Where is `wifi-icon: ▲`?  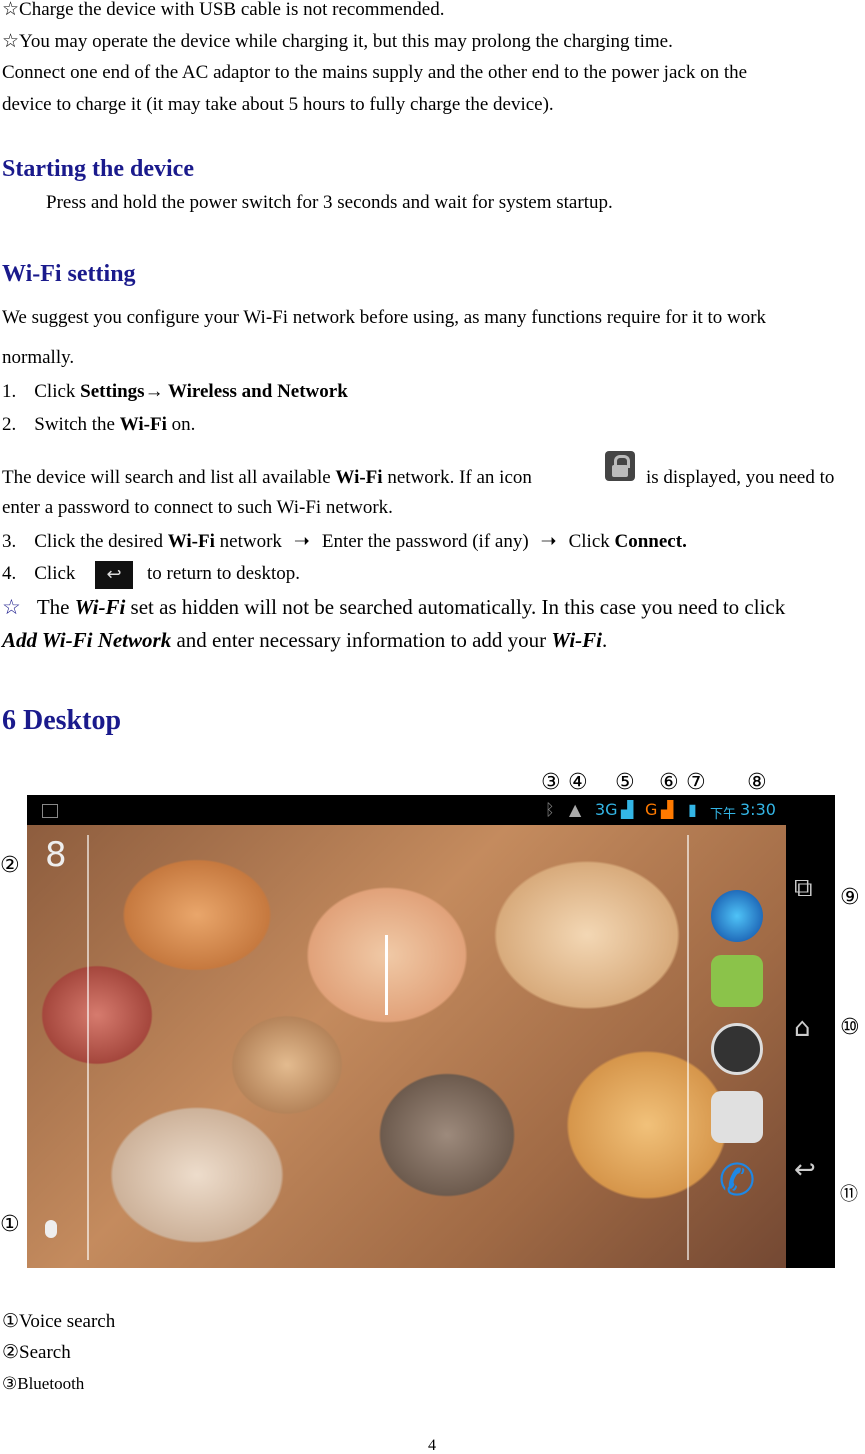
wifi-icon: ▲ is located at coordinates (575, 809).